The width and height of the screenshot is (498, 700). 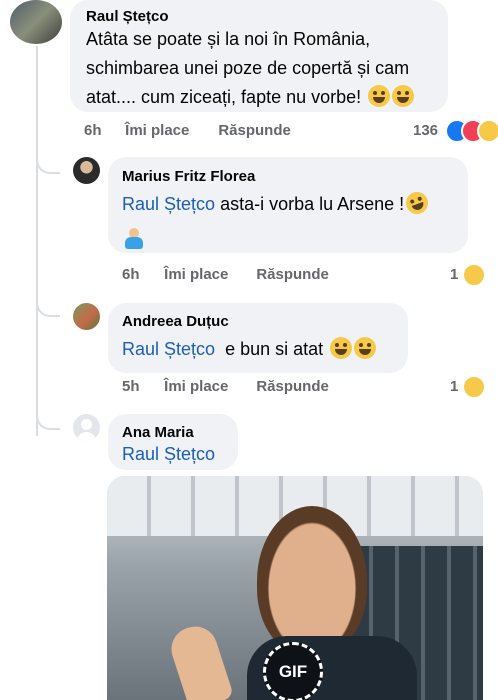 I want to click on comment-text-line-wrap: atat.... cum ziceați, fapte nu vorbe!, so click(x=266, y=97).